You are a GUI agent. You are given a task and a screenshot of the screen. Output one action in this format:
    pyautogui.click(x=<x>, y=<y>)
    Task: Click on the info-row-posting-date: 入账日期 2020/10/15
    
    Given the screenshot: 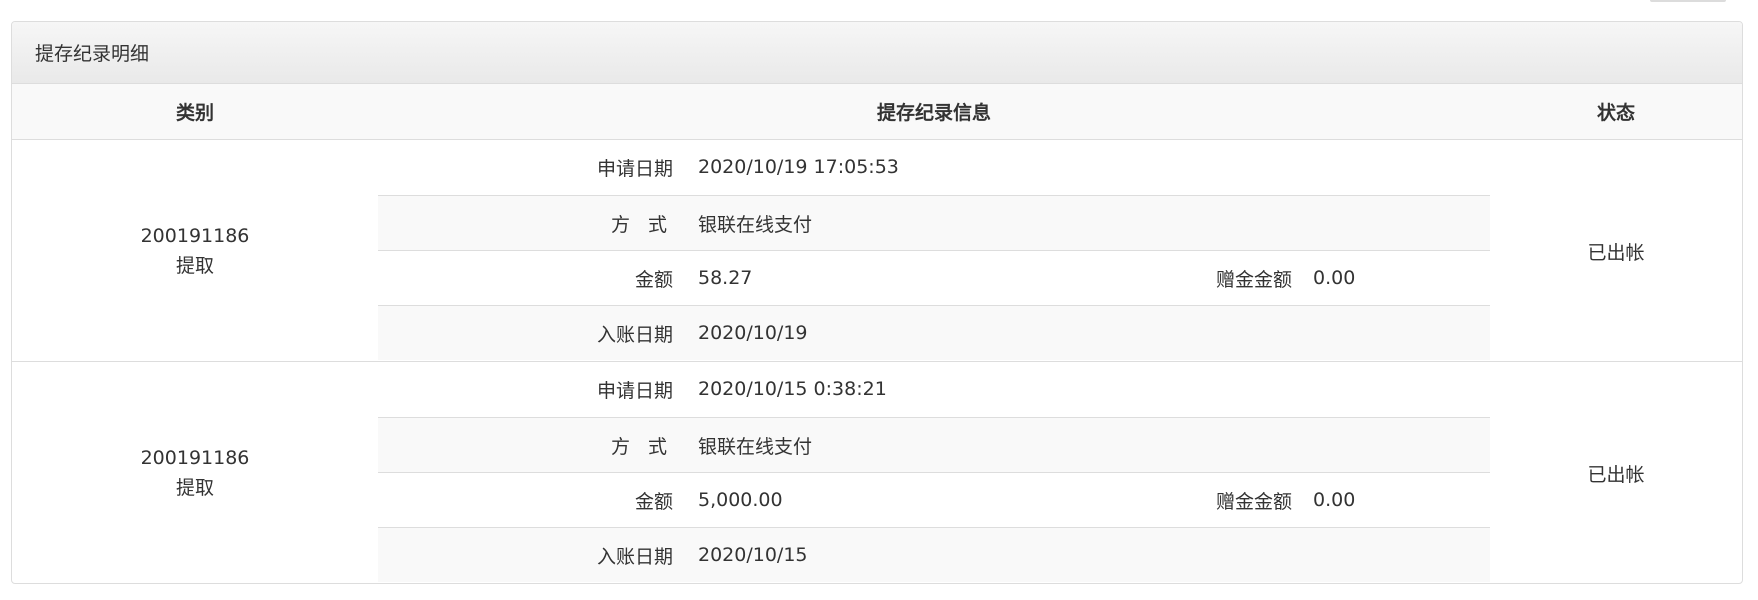 What is the action you would take?
    pyautogui.click(x=934, y=554)
    